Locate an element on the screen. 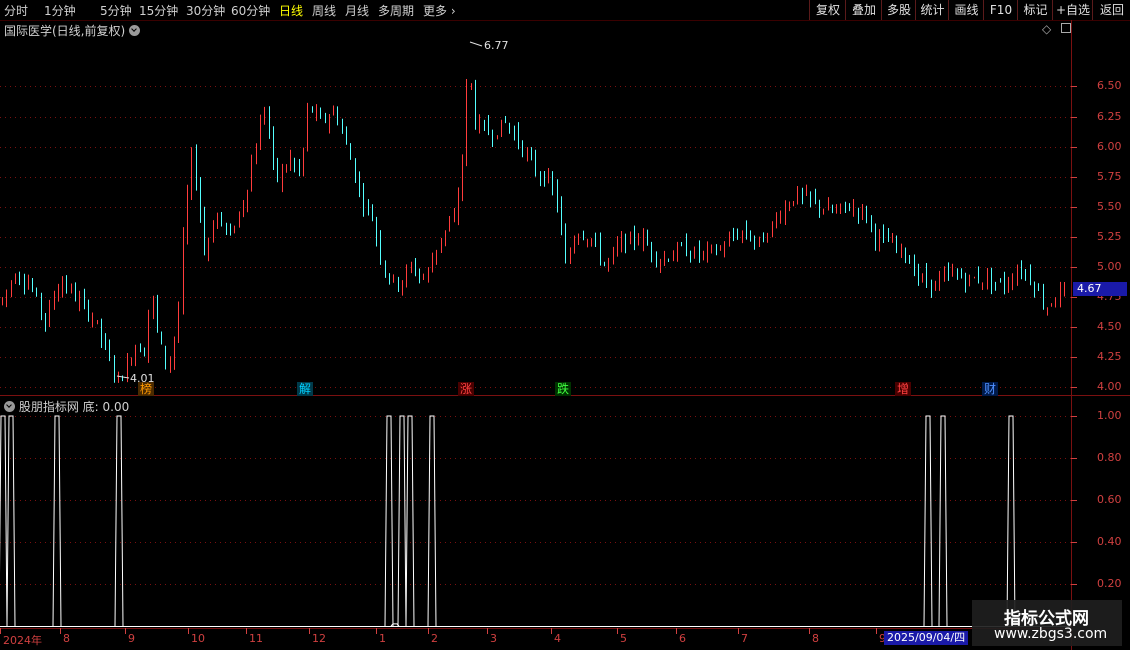 This screenshot has height=650, width=1130. event-marker-rise: 涨 is located at coordinates (466, 389).